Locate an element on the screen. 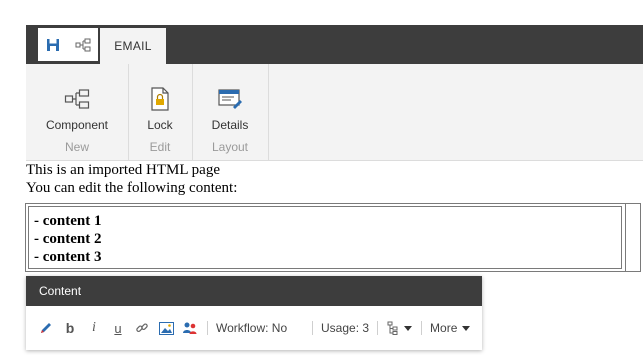  bold-button: b is located at coordinates (70, 328).